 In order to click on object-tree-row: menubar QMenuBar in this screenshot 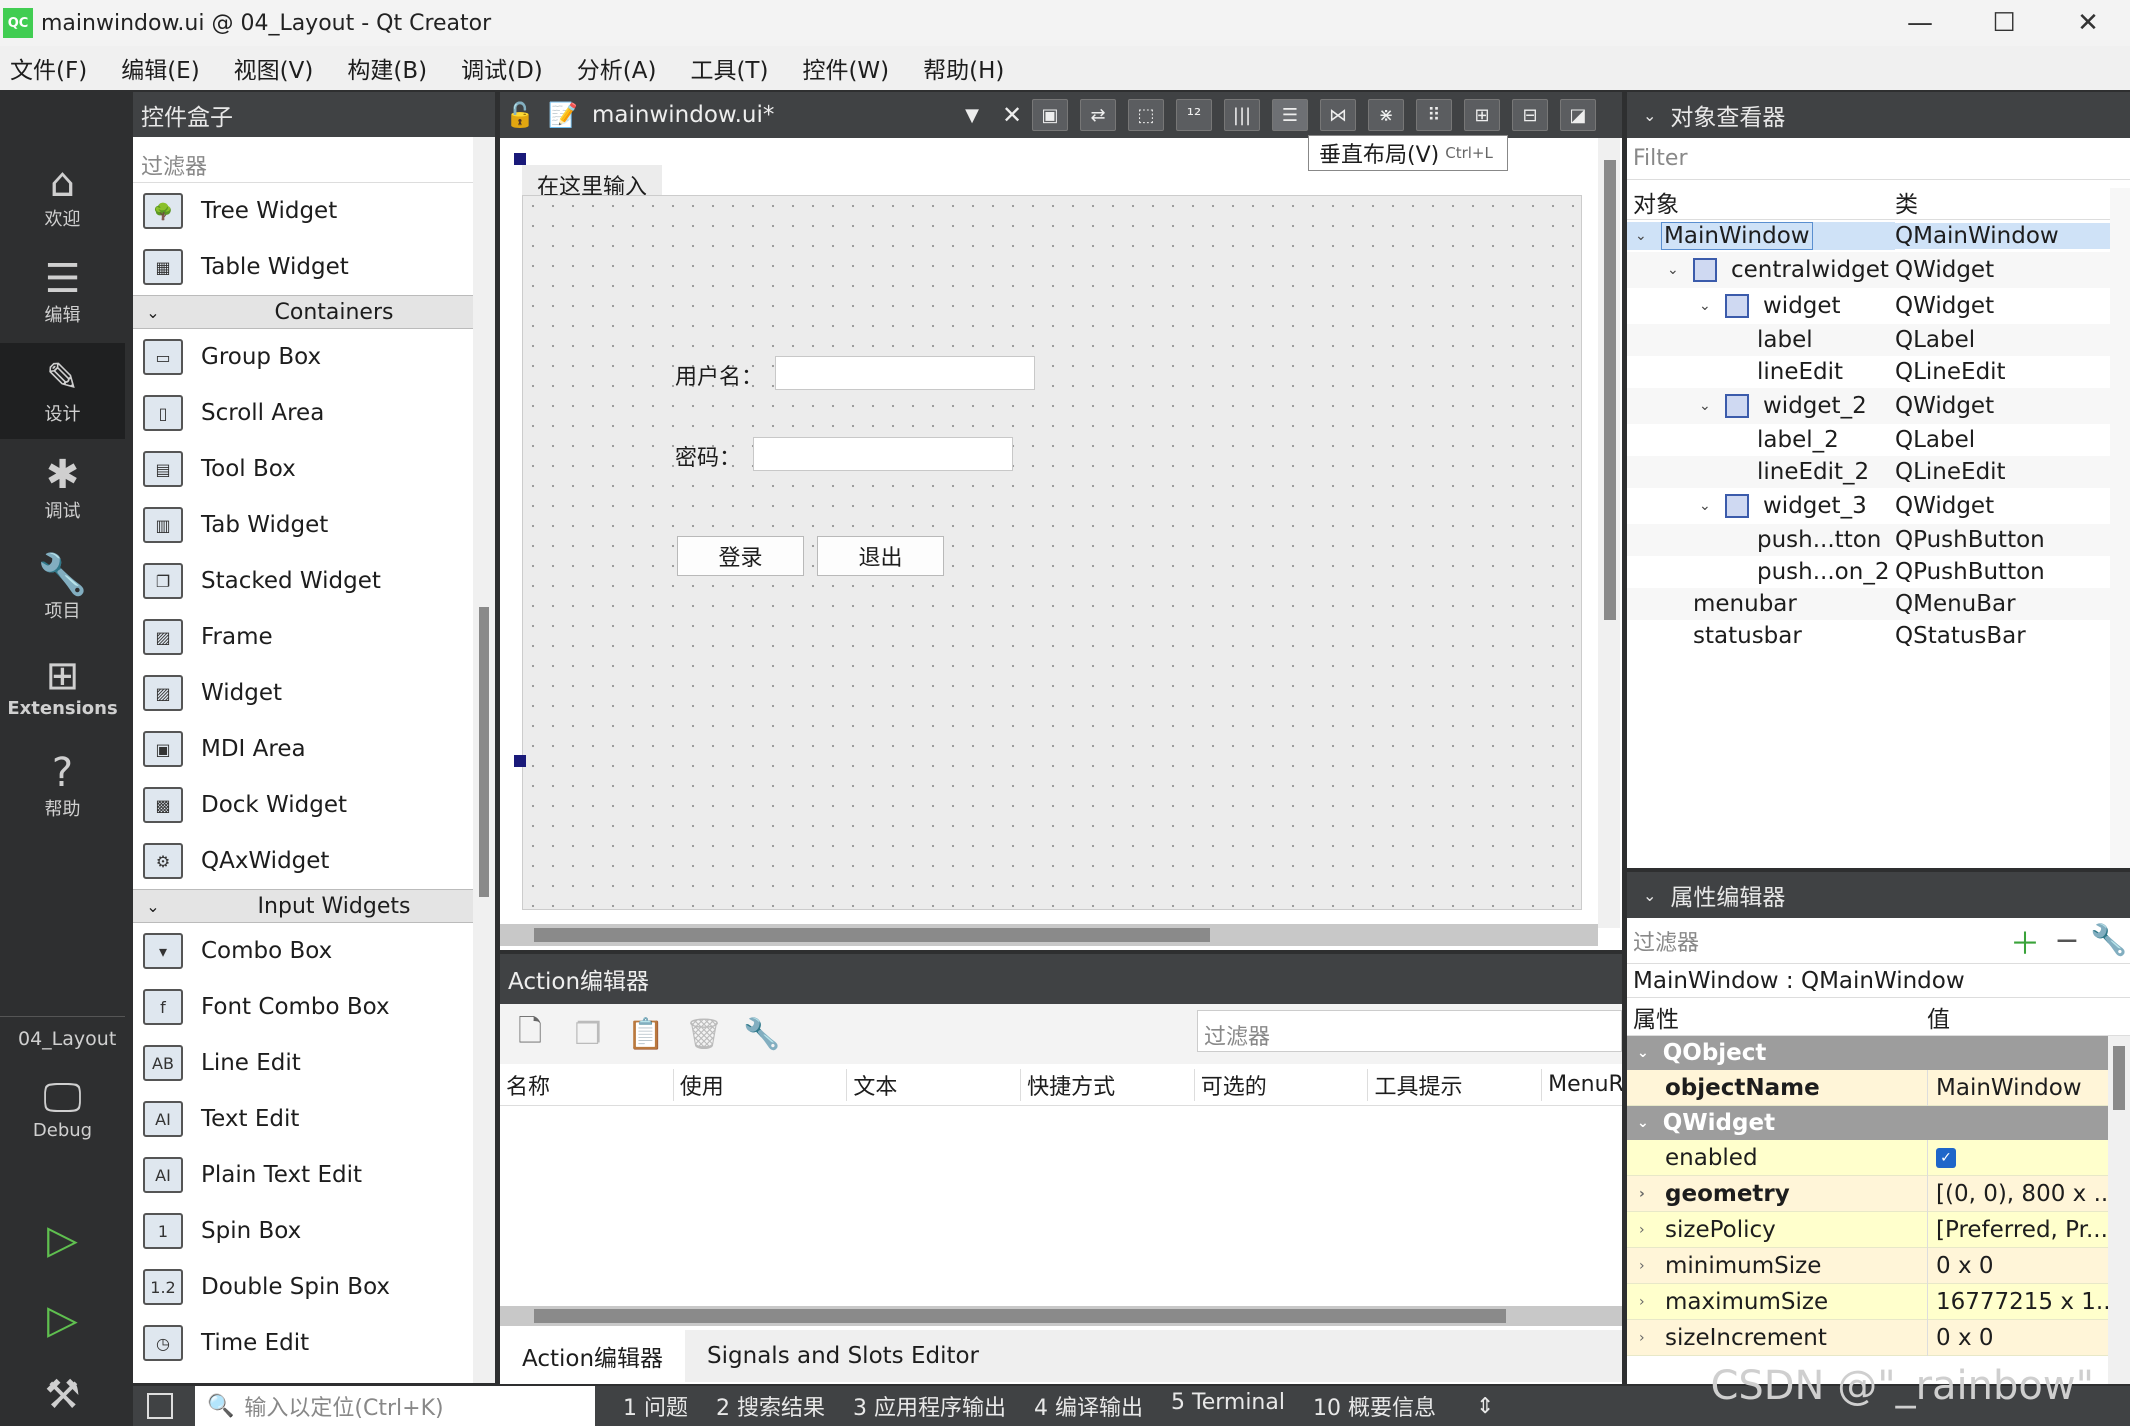, I will do `click(1878, 604)`.